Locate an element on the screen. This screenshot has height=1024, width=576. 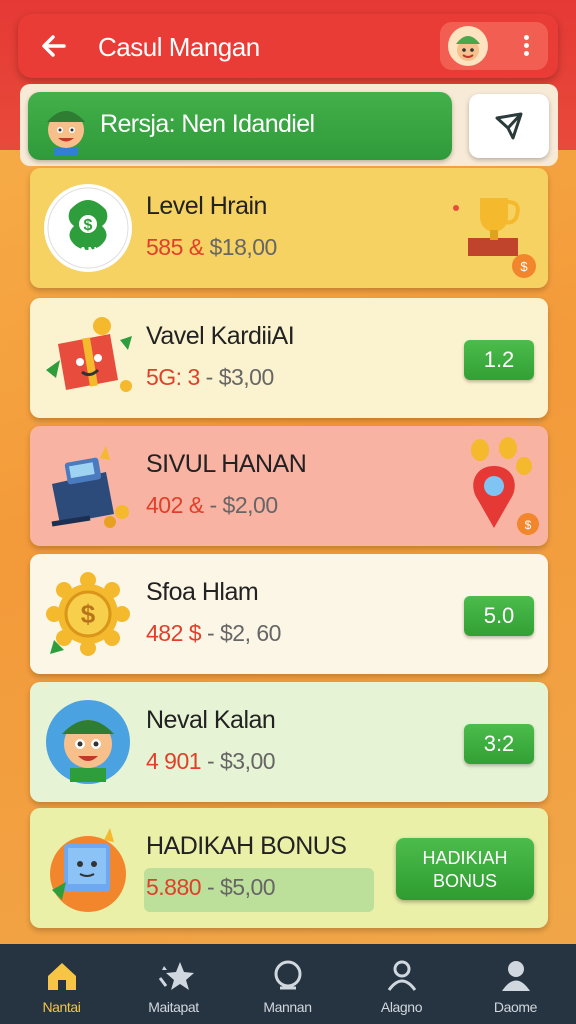
banner-text: Rersja: Nen Idandiel is located at coordinates (207, 124).